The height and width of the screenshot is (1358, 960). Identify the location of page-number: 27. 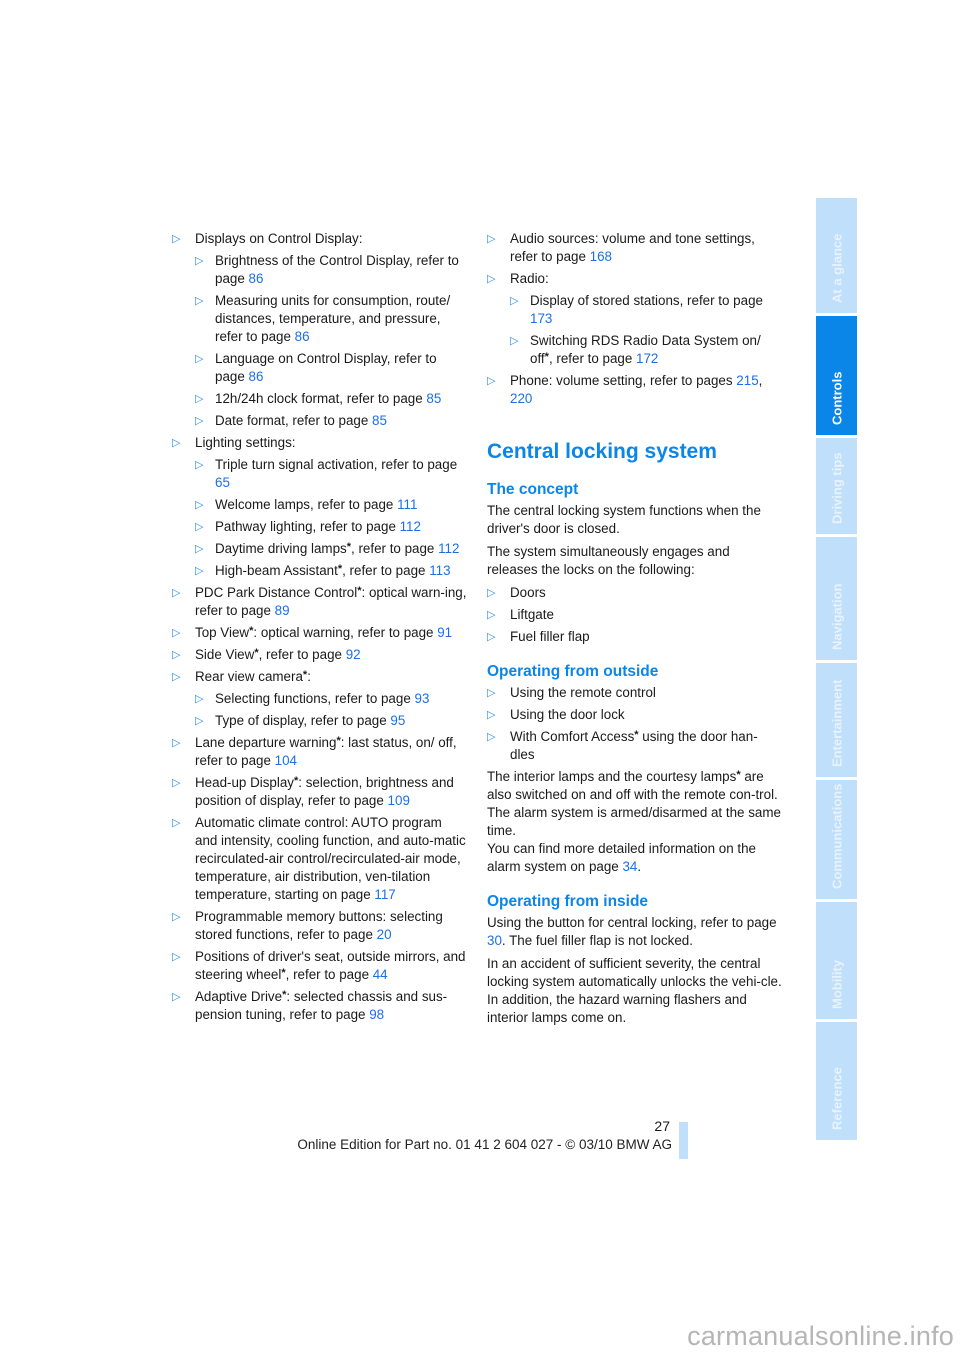
(662, 1126).